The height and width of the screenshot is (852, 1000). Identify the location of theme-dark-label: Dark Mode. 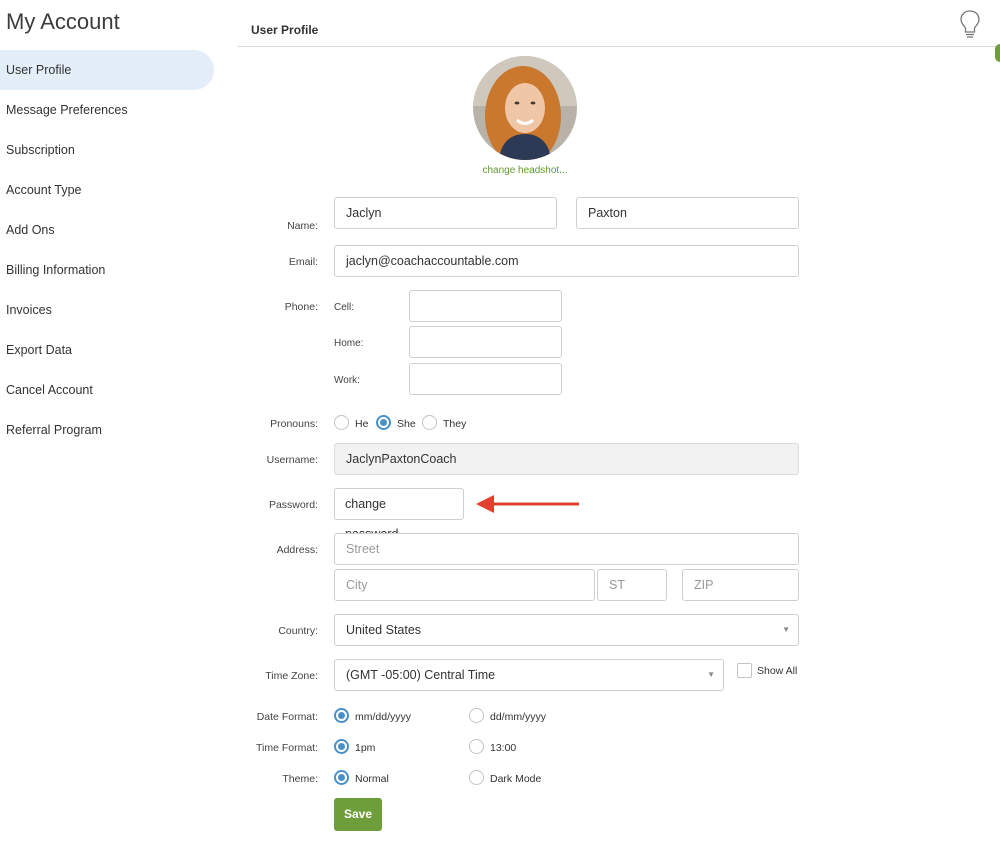
(516, 779).